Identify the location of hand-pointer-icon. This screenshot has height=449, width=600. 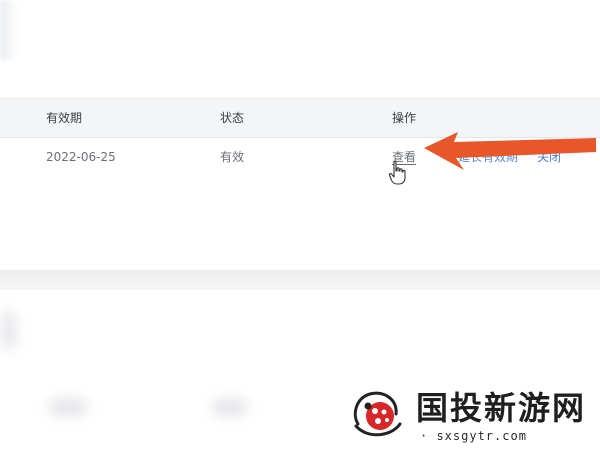
(397, 172).